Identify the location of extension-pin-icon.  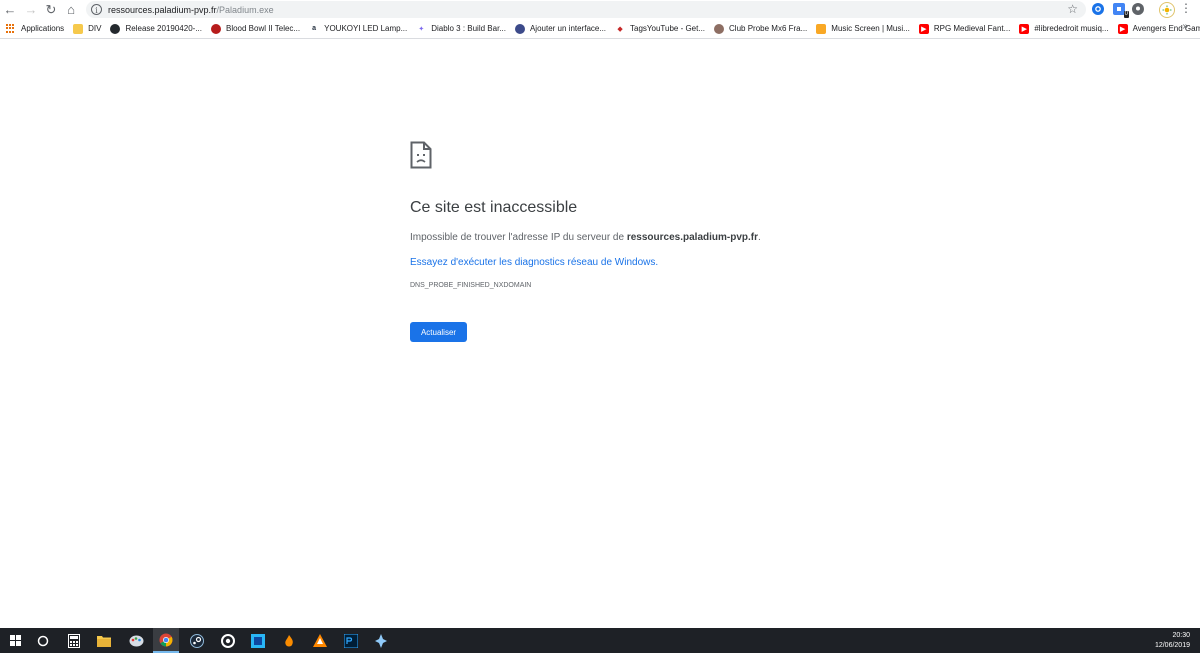
(1138, 9).